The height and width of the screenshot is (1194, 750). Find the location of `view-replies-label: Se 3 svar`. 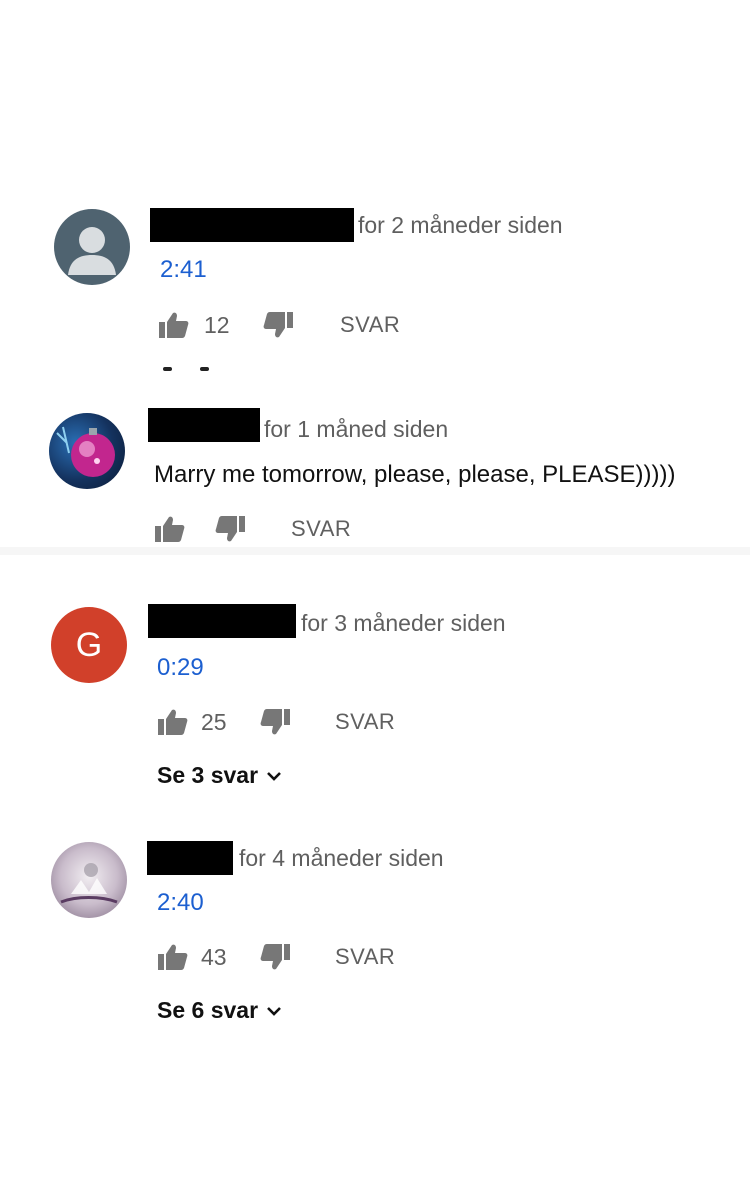

view-replies-label: Se 3 svar is located at coordinates (208, 775).